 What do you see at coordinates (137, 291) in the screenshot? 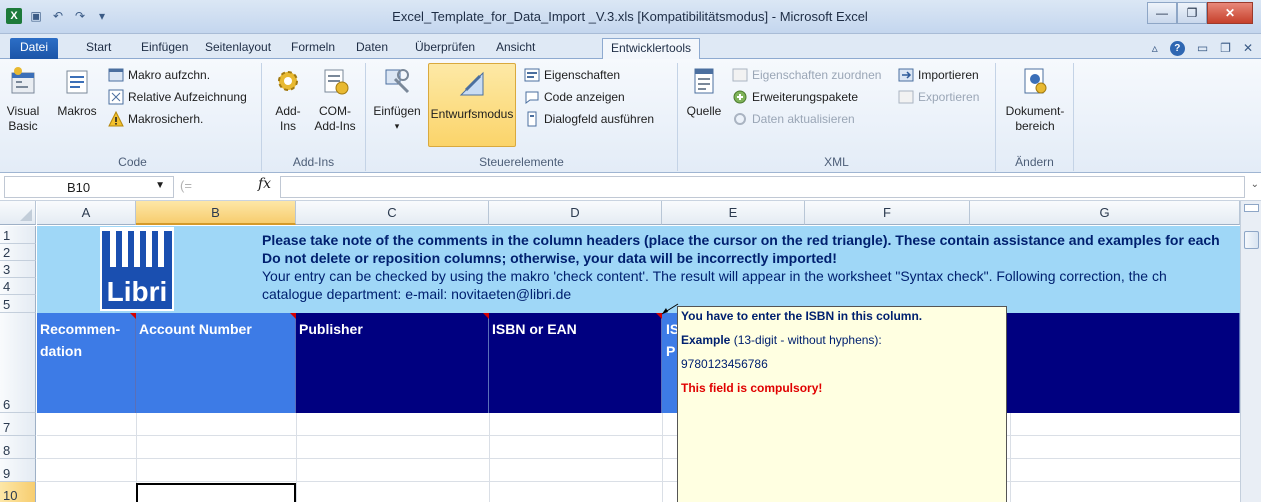
I see `logo-text: Libri` at bounding box center [137, 291].